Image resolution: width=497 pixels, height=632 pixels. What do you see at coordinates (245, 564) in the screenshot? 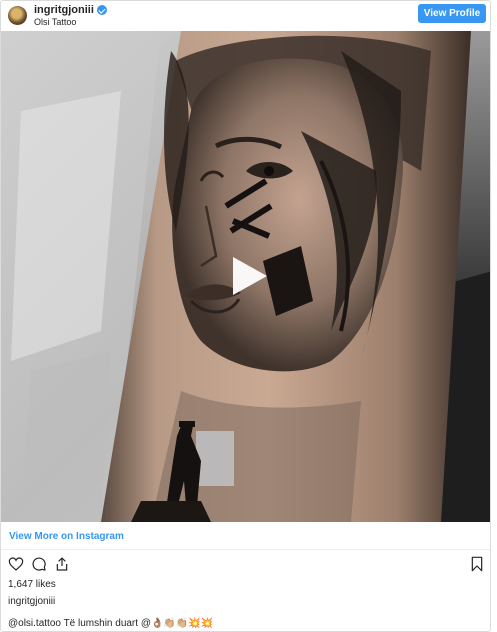
I see `post-actions` at bounding box center [245, 564].